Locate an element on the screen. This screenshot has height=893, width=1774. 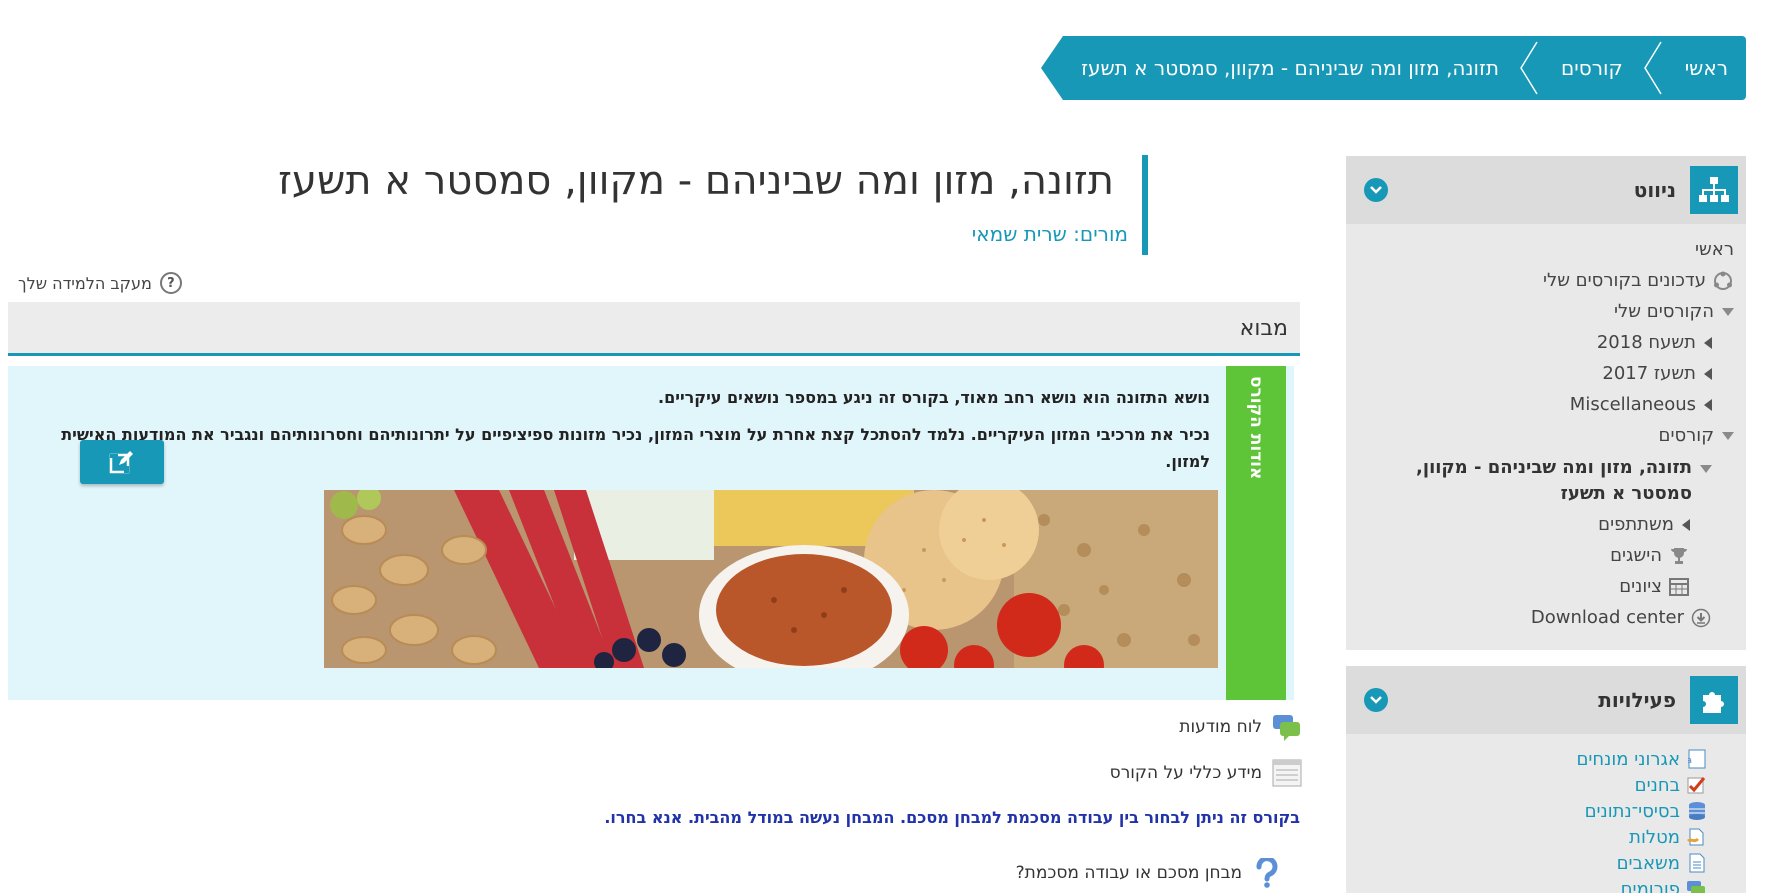
glossary-icon: Aa is located at coordinates (1696, 759).